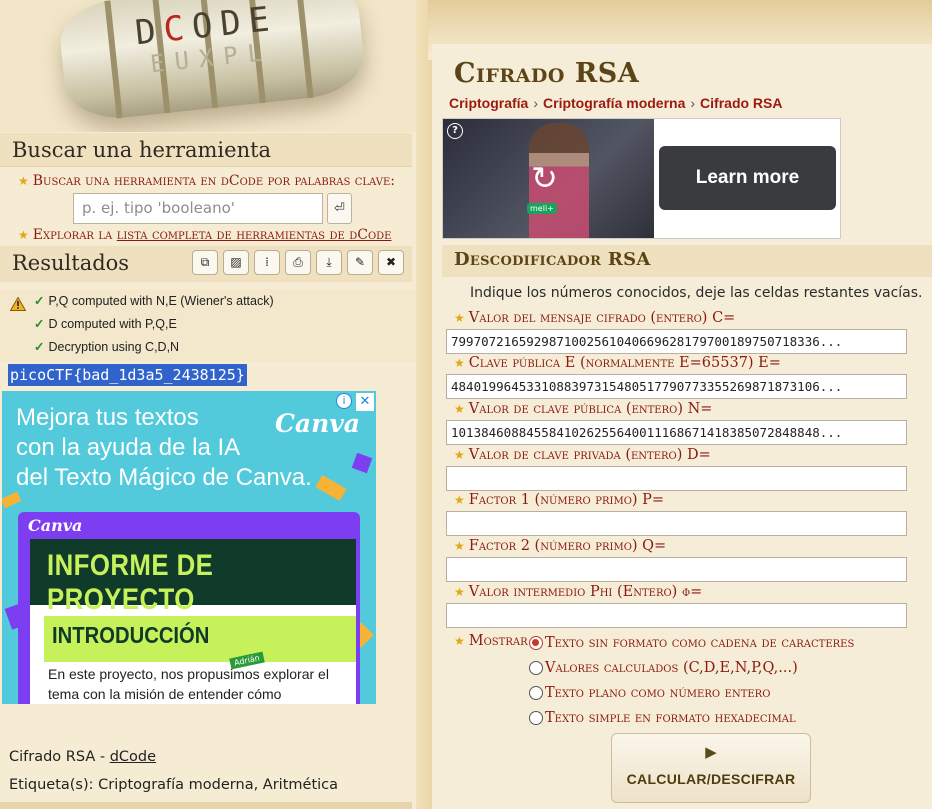  What do you see at coordinates (711, 779) in the screenshot?
I see `calculate-label: CALCULAR/DESCIFRAR` at bounding box center [711, 779].